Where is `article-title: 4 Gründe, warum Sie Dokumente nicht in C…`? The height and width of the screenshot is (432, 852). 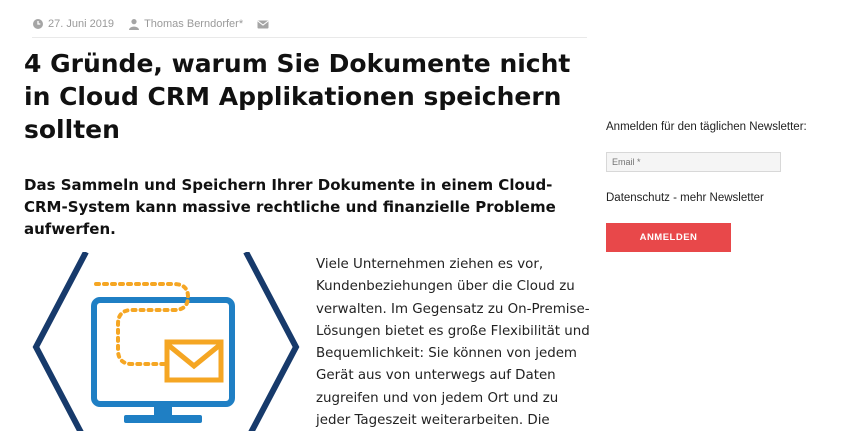
article-title: 4 Gründe, warum Sie Dokumente nicht in C… is located at coordinates (297, 96).